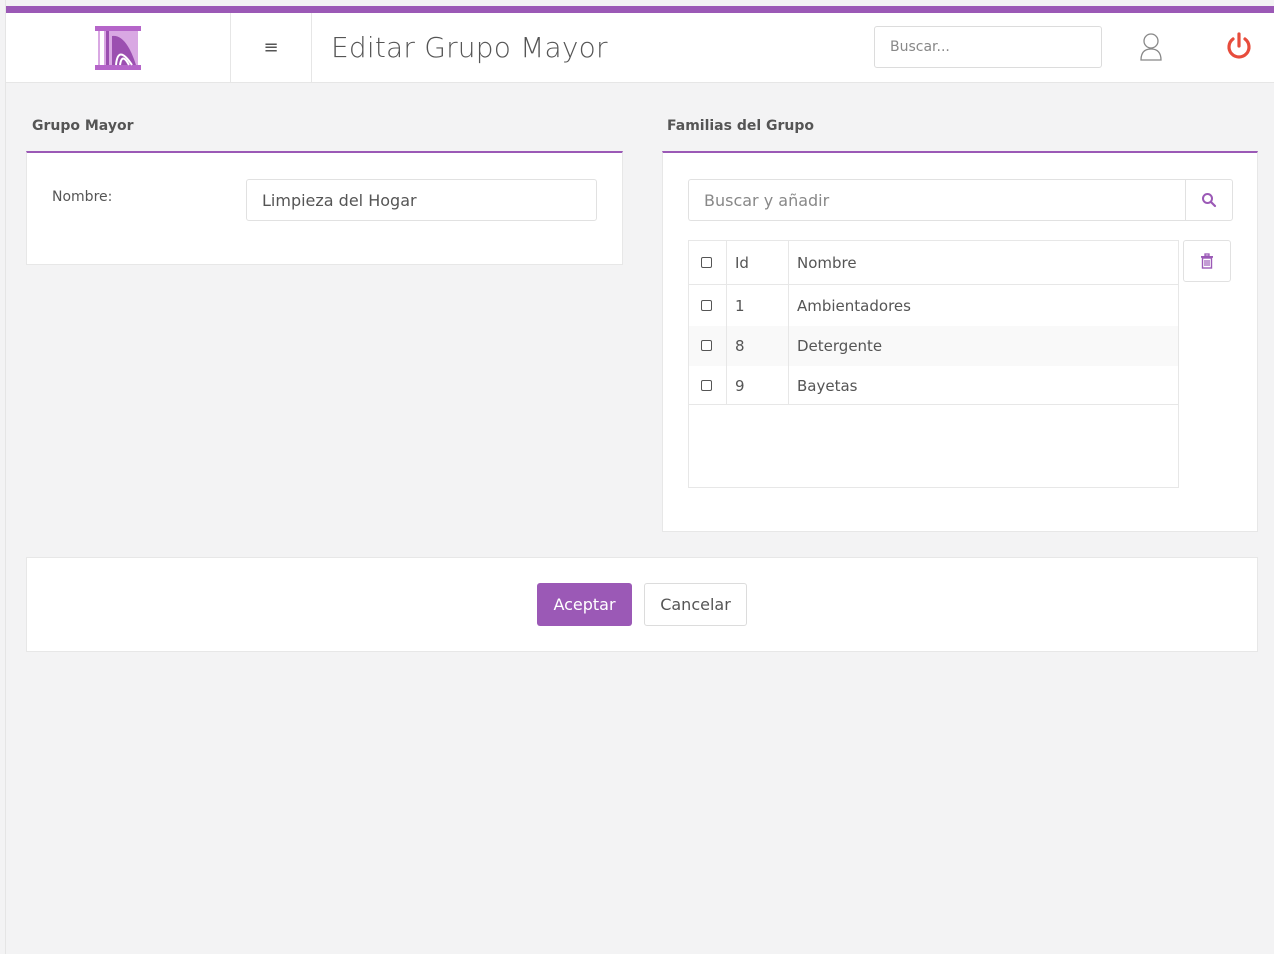 This screenshot has width=1274, height=954. I want to click on cancelar-button: Cancelar, so click(695, 604).